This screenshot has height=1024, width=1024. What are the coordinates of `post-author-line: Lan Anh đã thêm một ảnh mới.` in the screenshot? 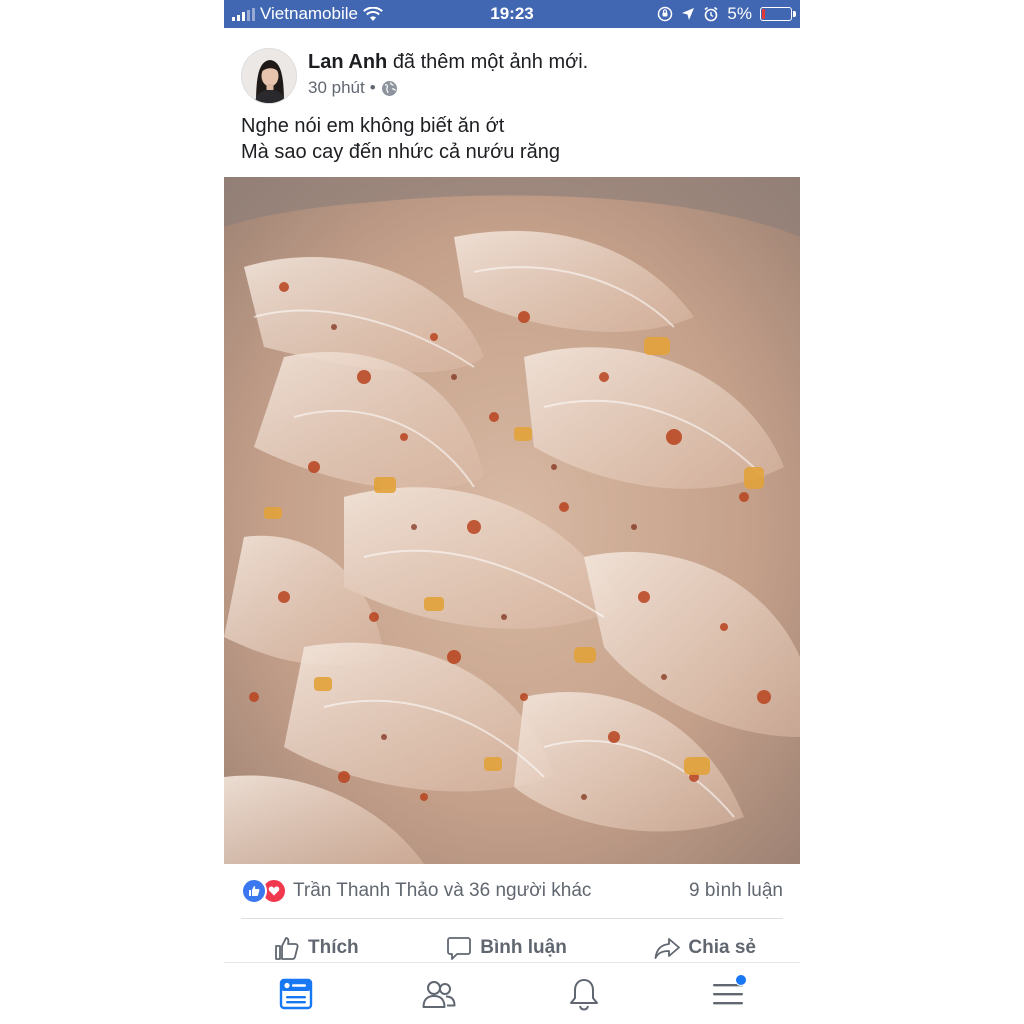 It's located at (448, 62).